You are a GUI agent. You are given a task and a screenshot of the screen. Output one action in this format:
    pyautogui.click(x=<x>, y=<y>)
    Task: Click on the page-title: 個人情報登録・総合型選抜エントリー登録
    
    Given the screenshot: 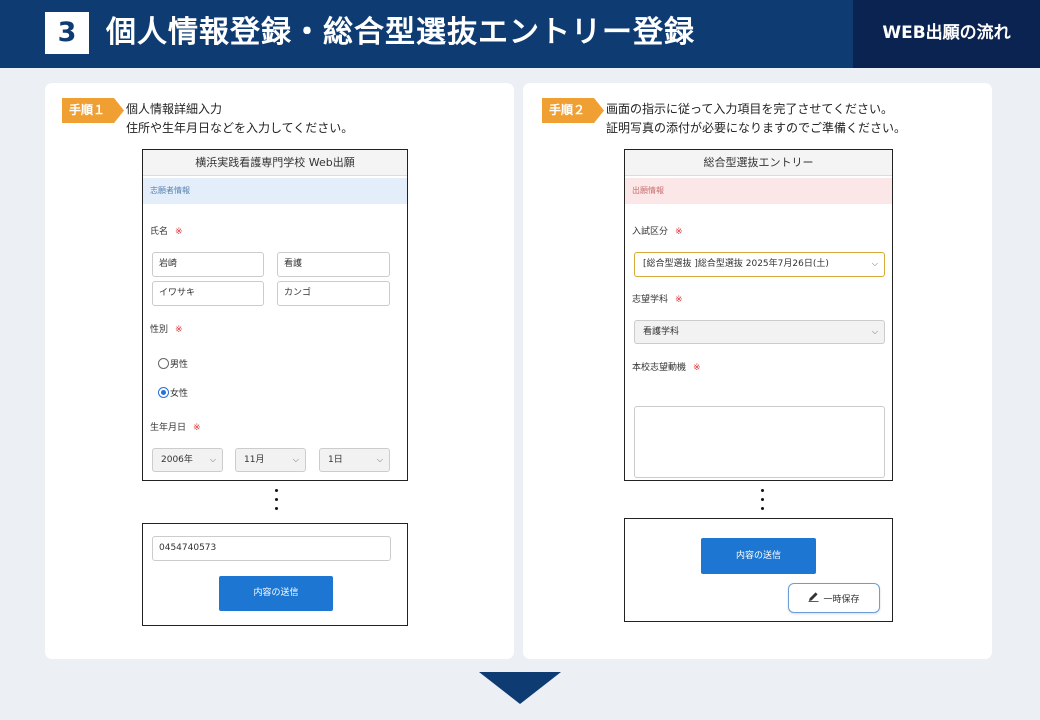 What is the action you would take?
    pyautogui.click(x=400, y=32)
    